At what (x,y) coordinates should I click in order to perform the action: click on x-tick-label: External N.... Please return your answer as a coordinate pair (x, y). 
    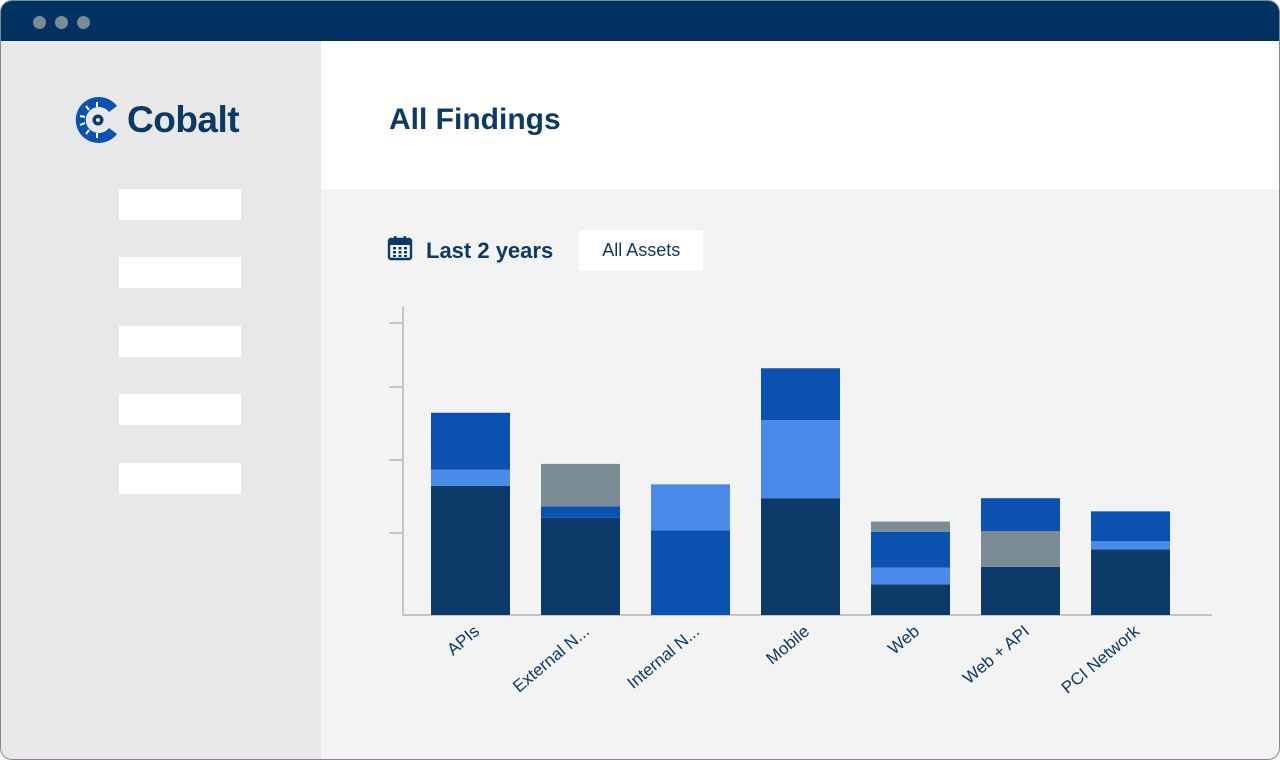
    Looking at the image, I should click on (551, 659).